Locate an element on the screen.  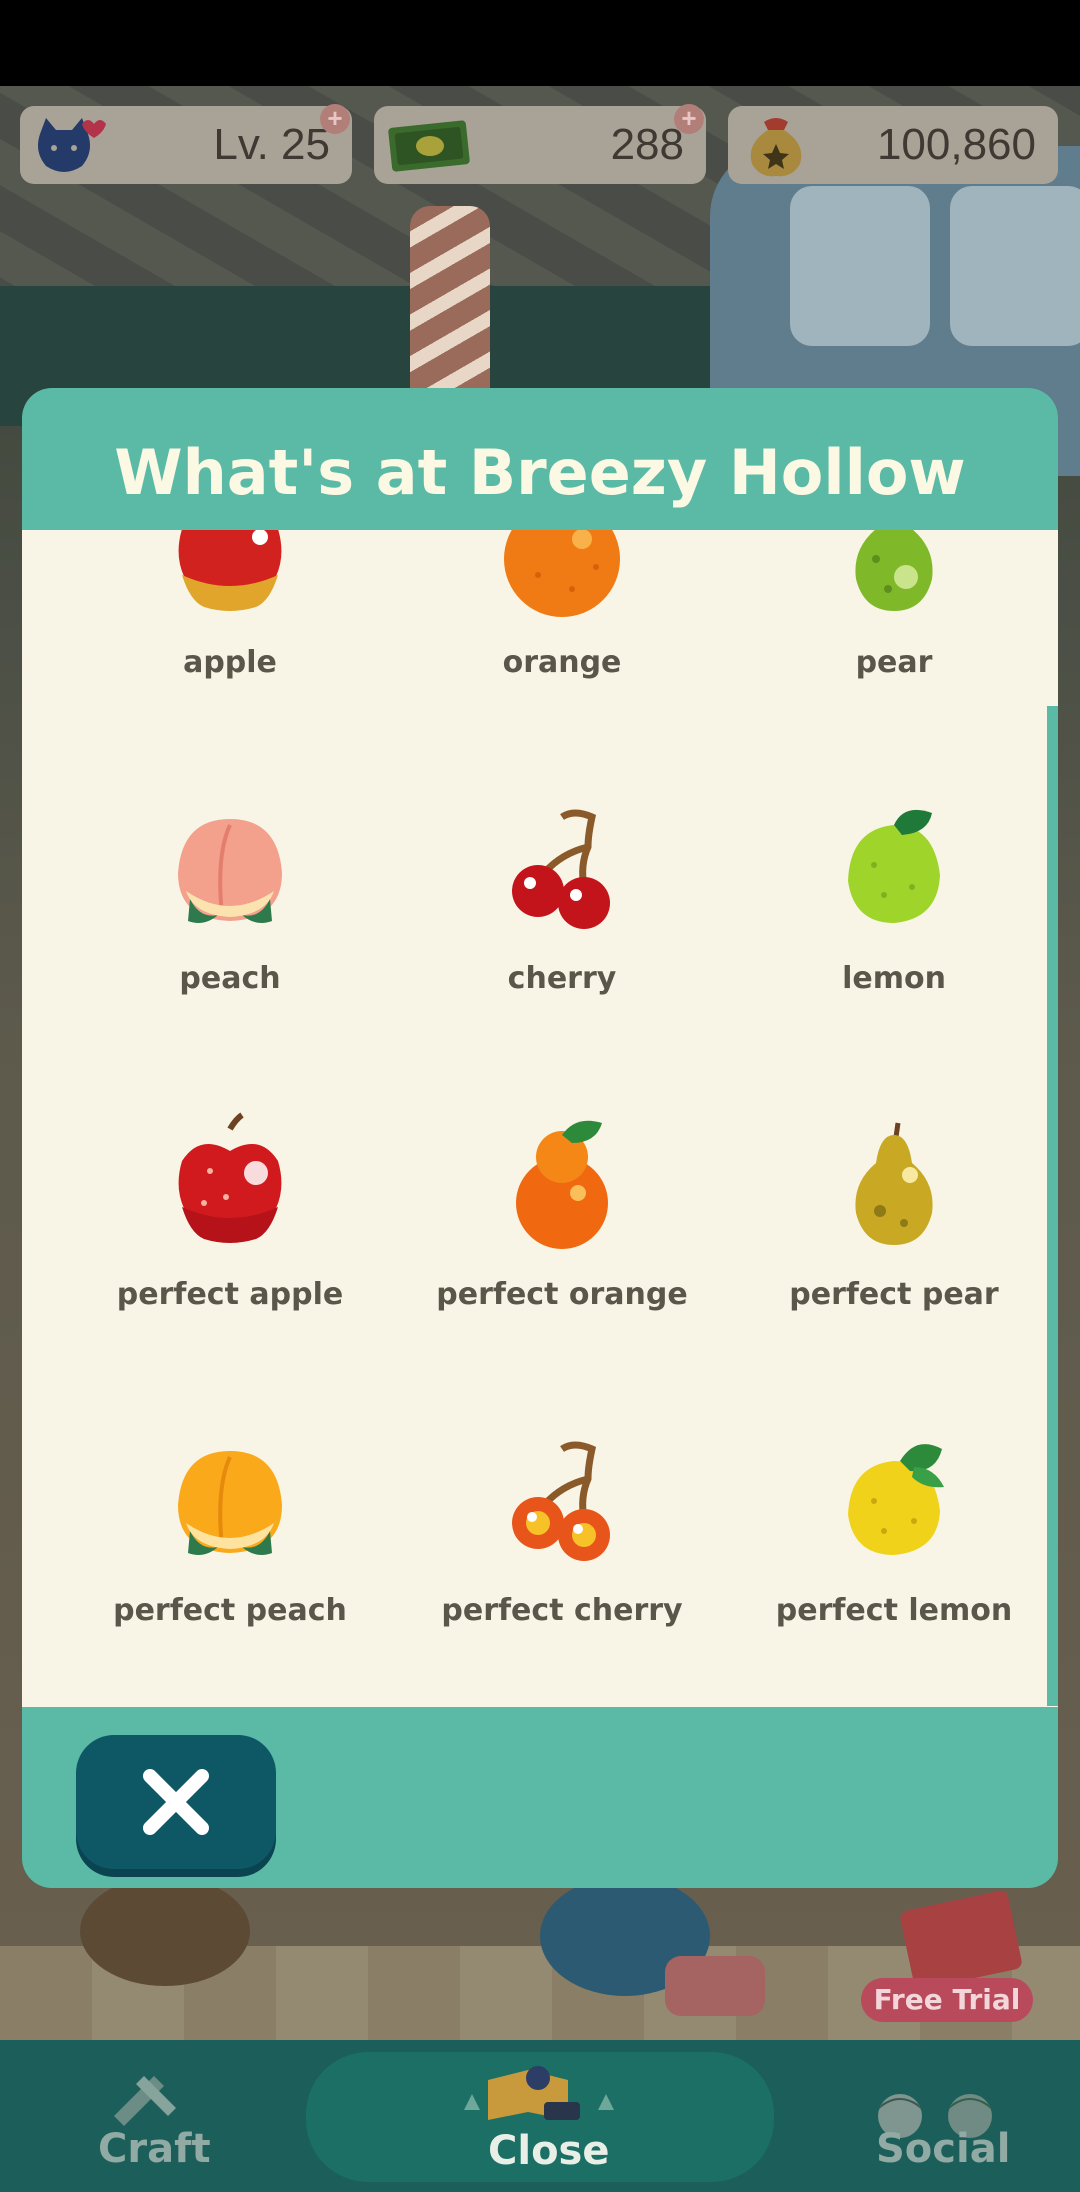
item-label: cherry is located at coordinates (562, 978).